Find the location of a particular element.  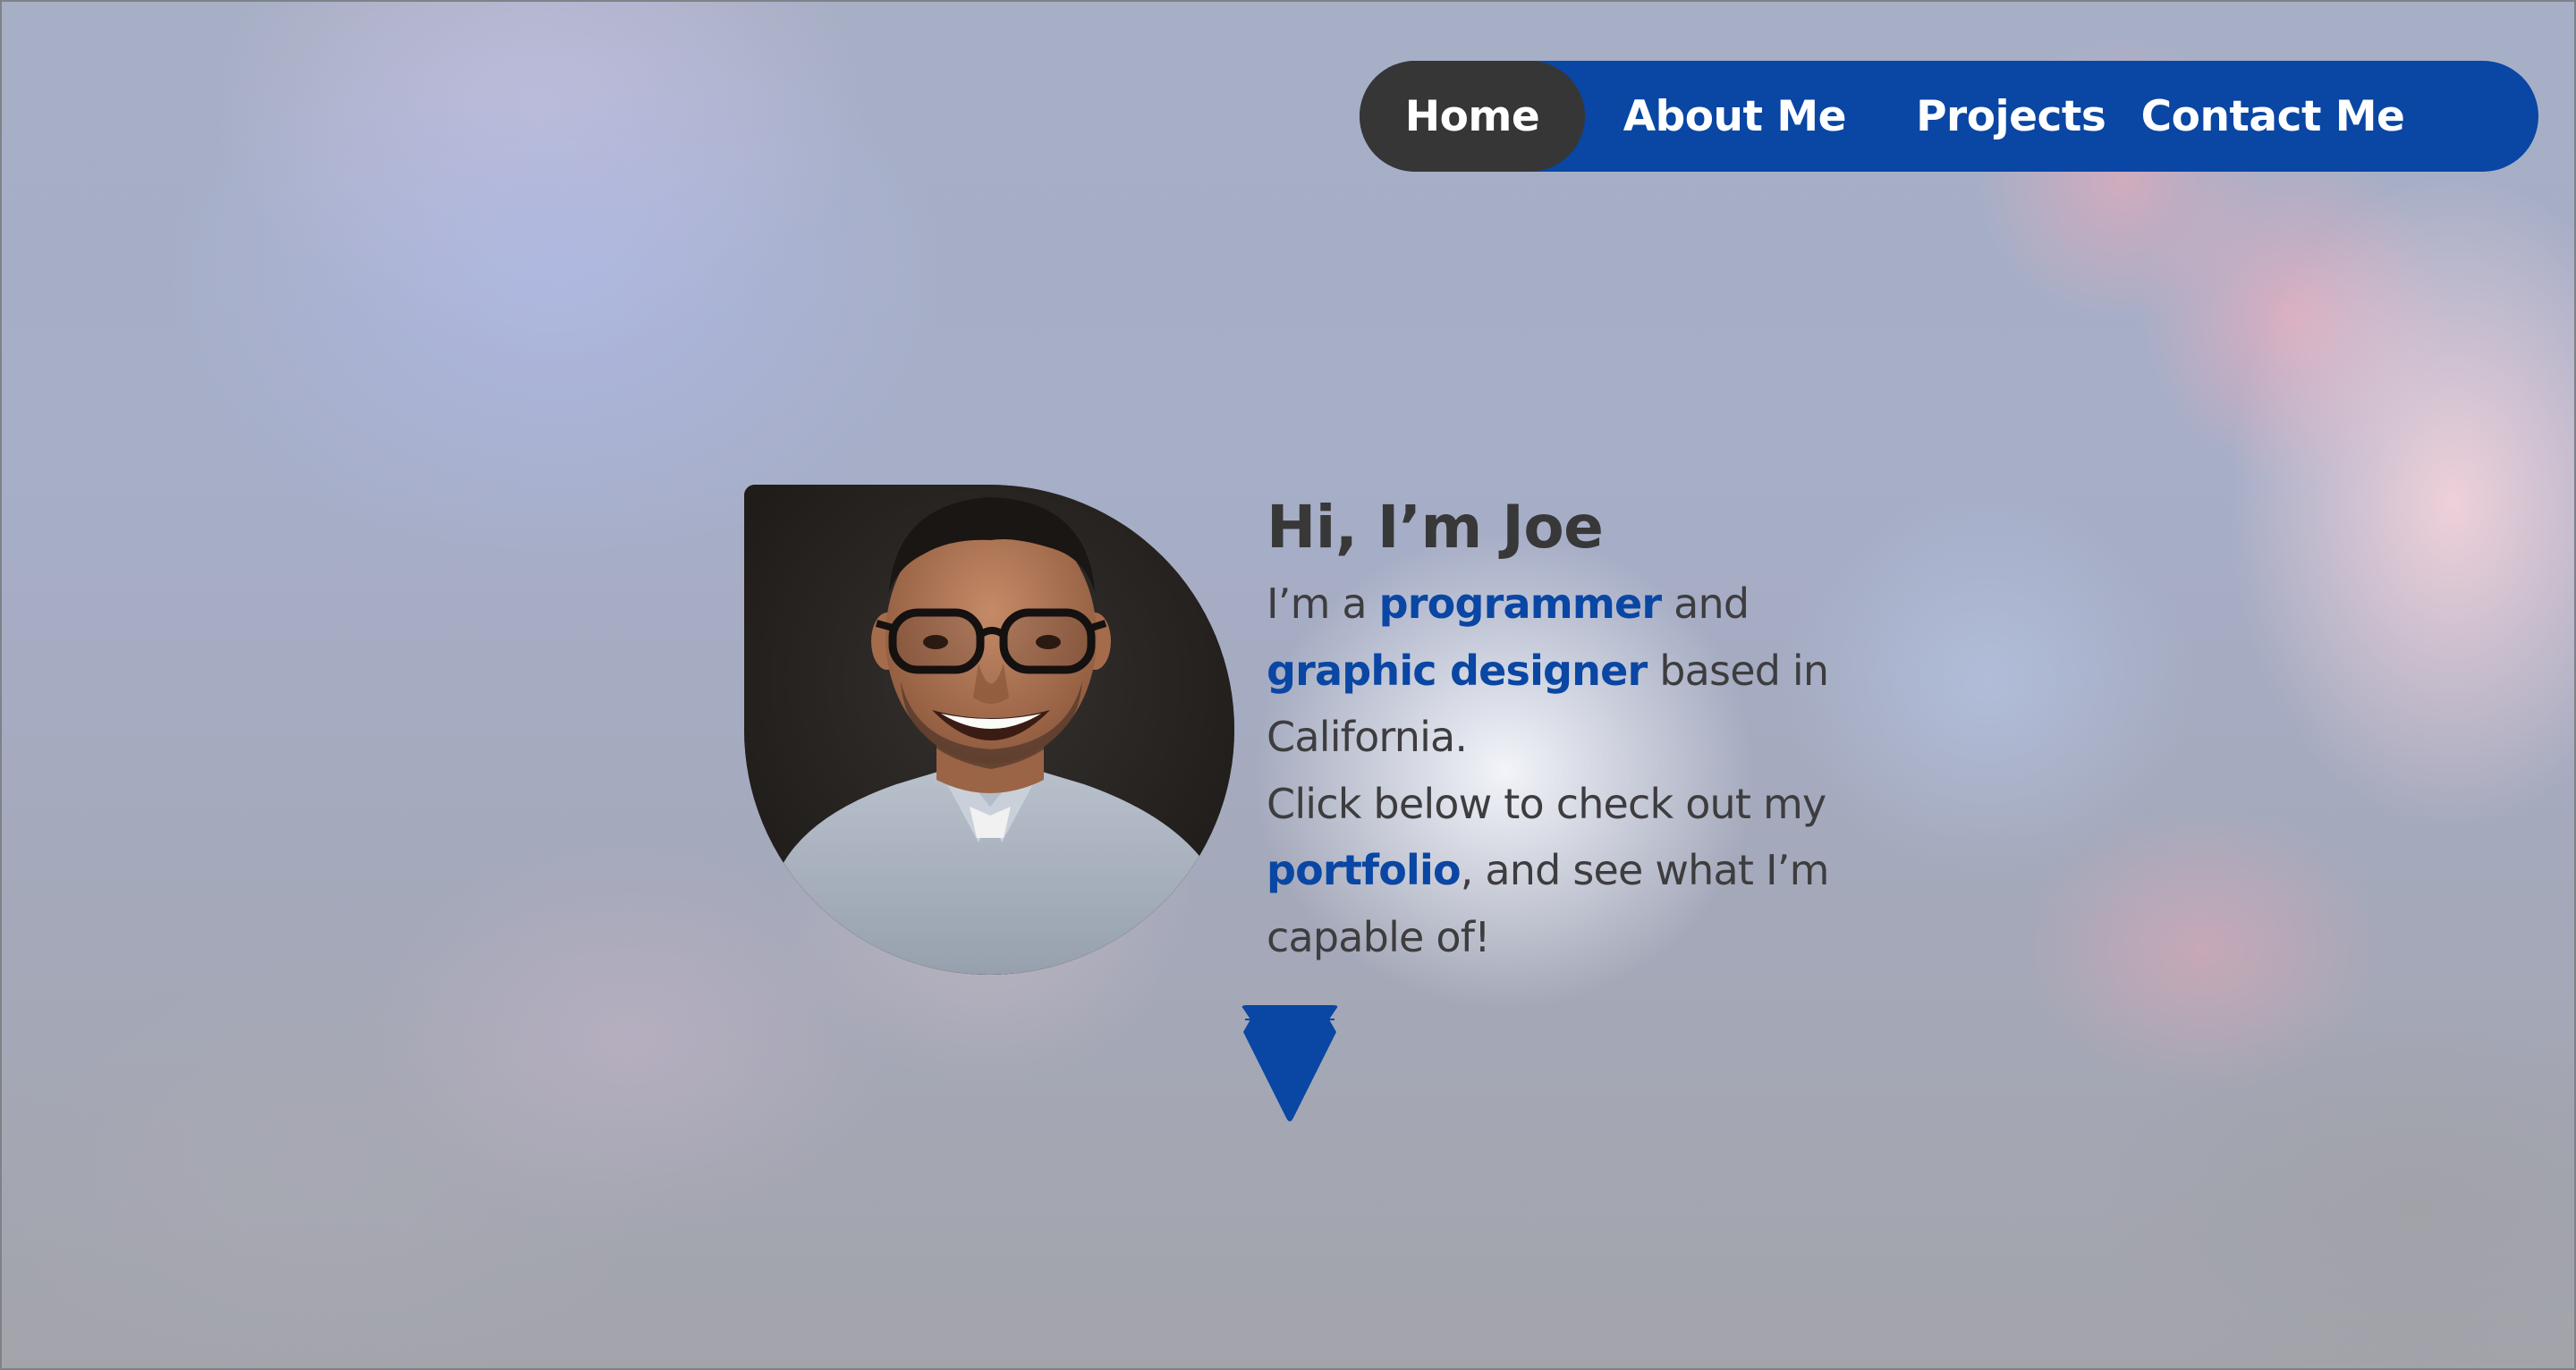

main-nav: Home About Me Projects Contact Me is located at coordinates (1949, 116).